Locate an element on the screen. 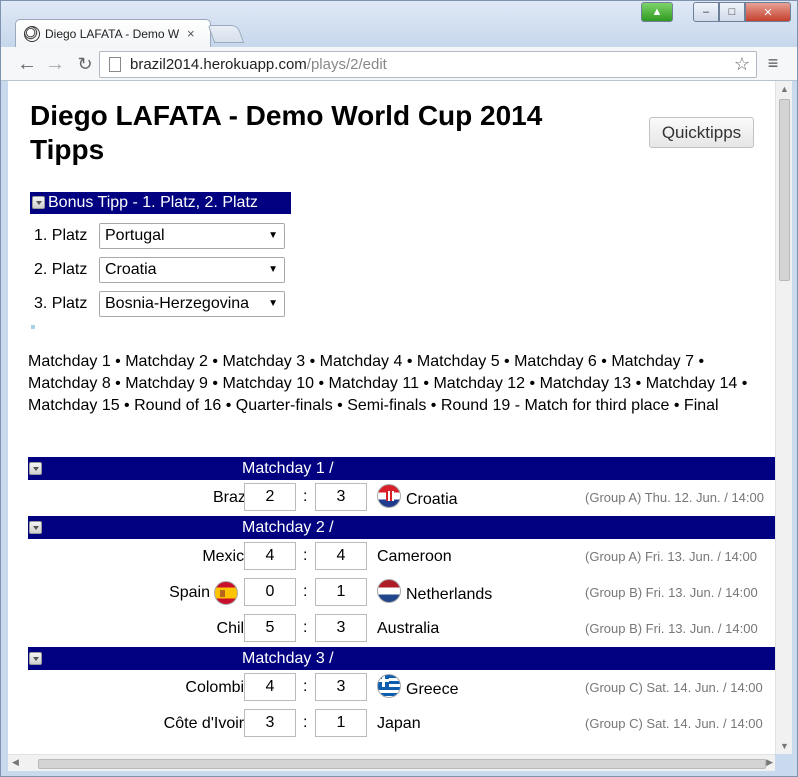 The width and height of the screenshot is (798, 777). address-bar: brazil2014.herokuapp.com/plays/2/edit ☆ is located at coordinates (428, 64).